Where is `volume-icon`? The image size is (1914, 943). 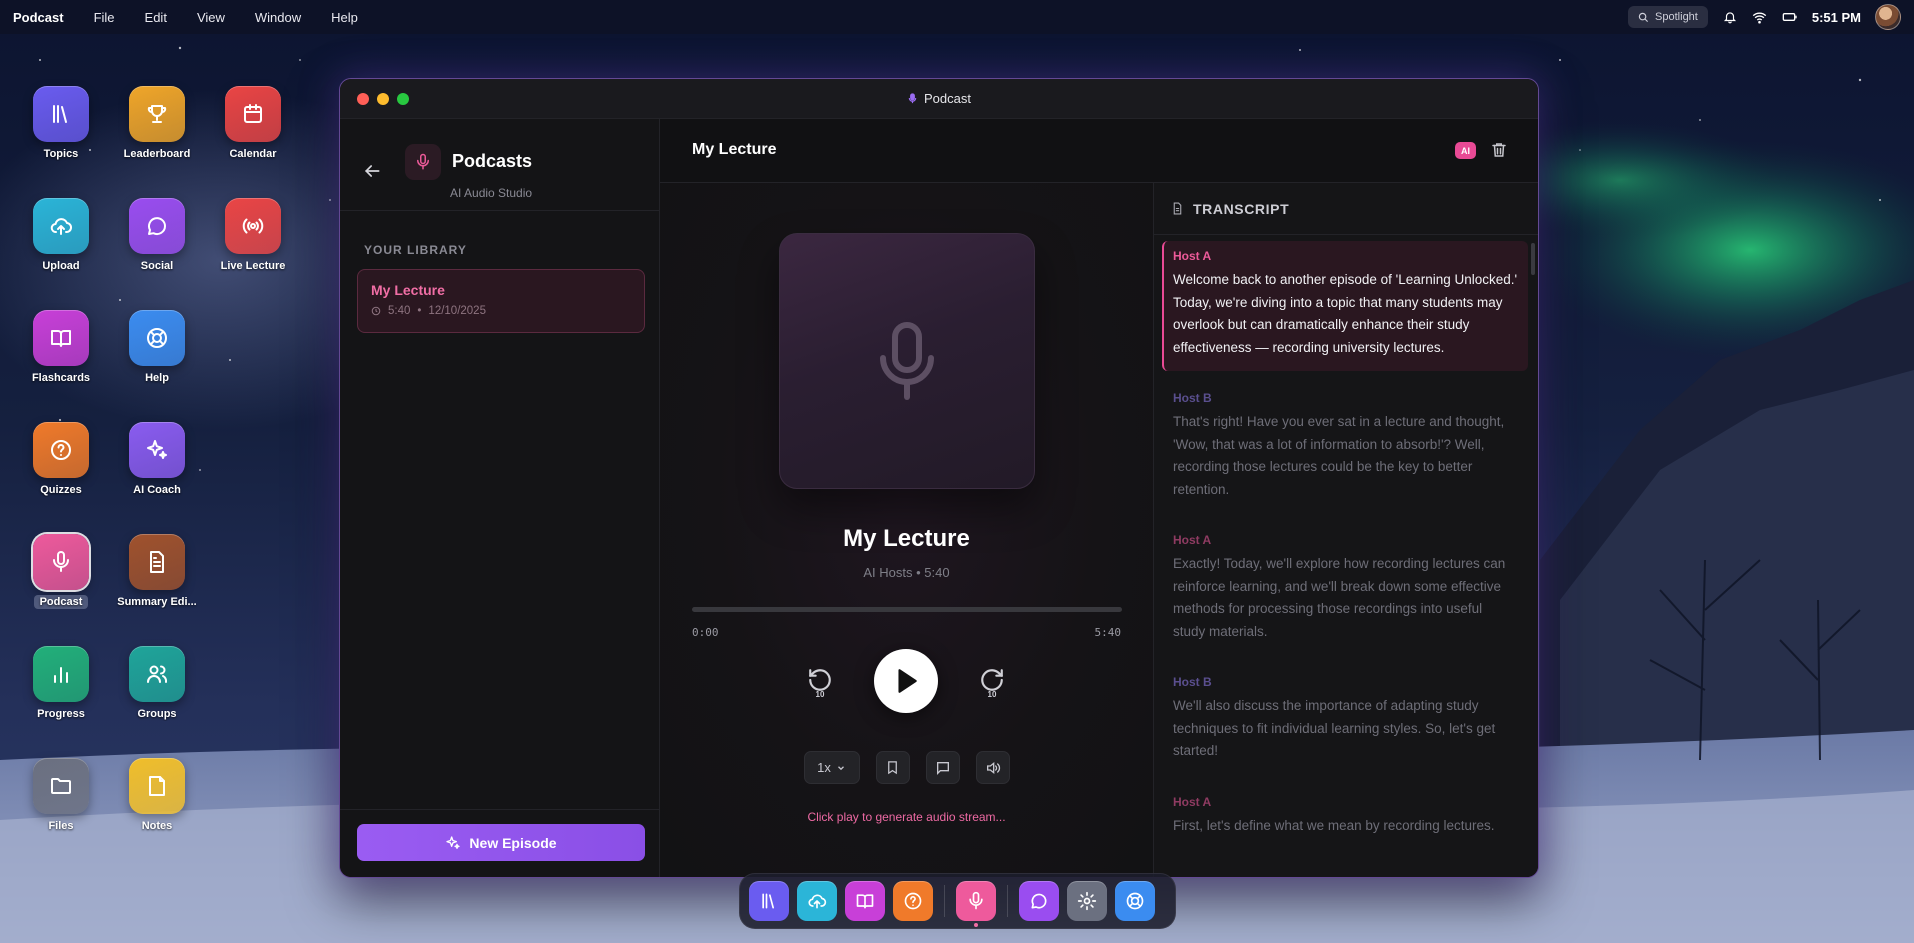
volume-icon is located at coordinates (993, 767).